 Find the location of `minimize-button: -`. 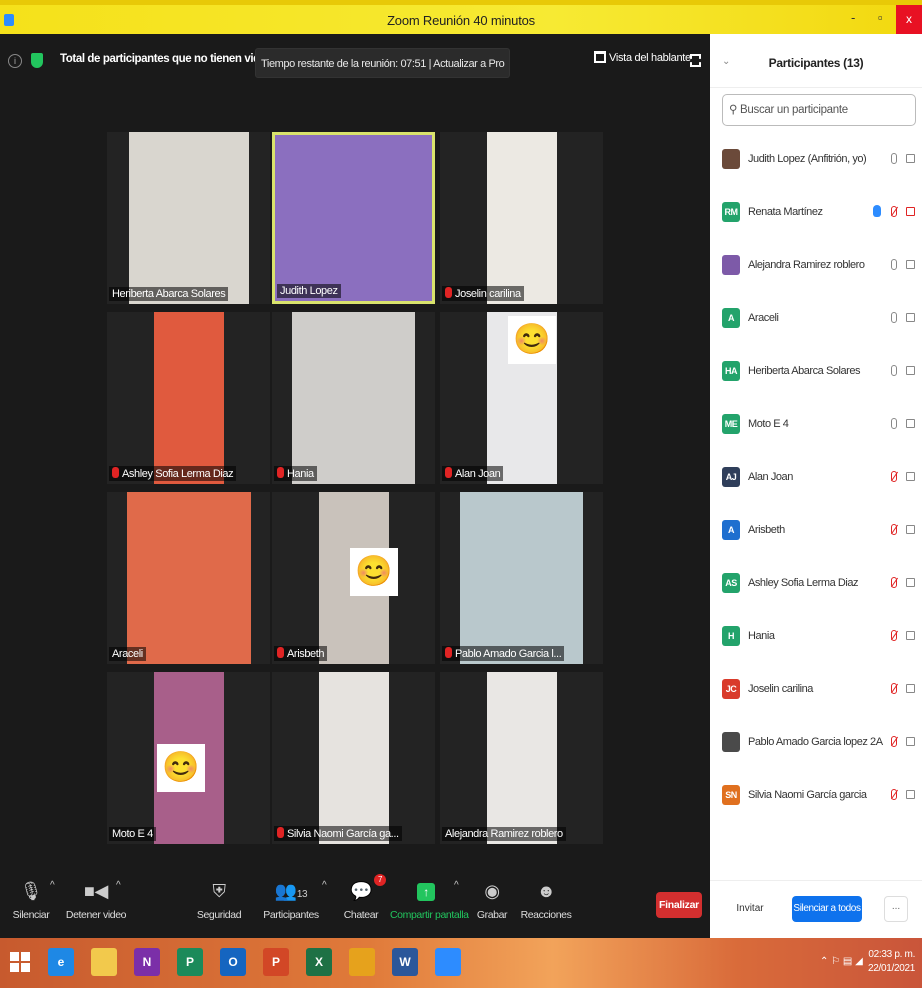

minimize-button: - is located at coordinates (853, 17).